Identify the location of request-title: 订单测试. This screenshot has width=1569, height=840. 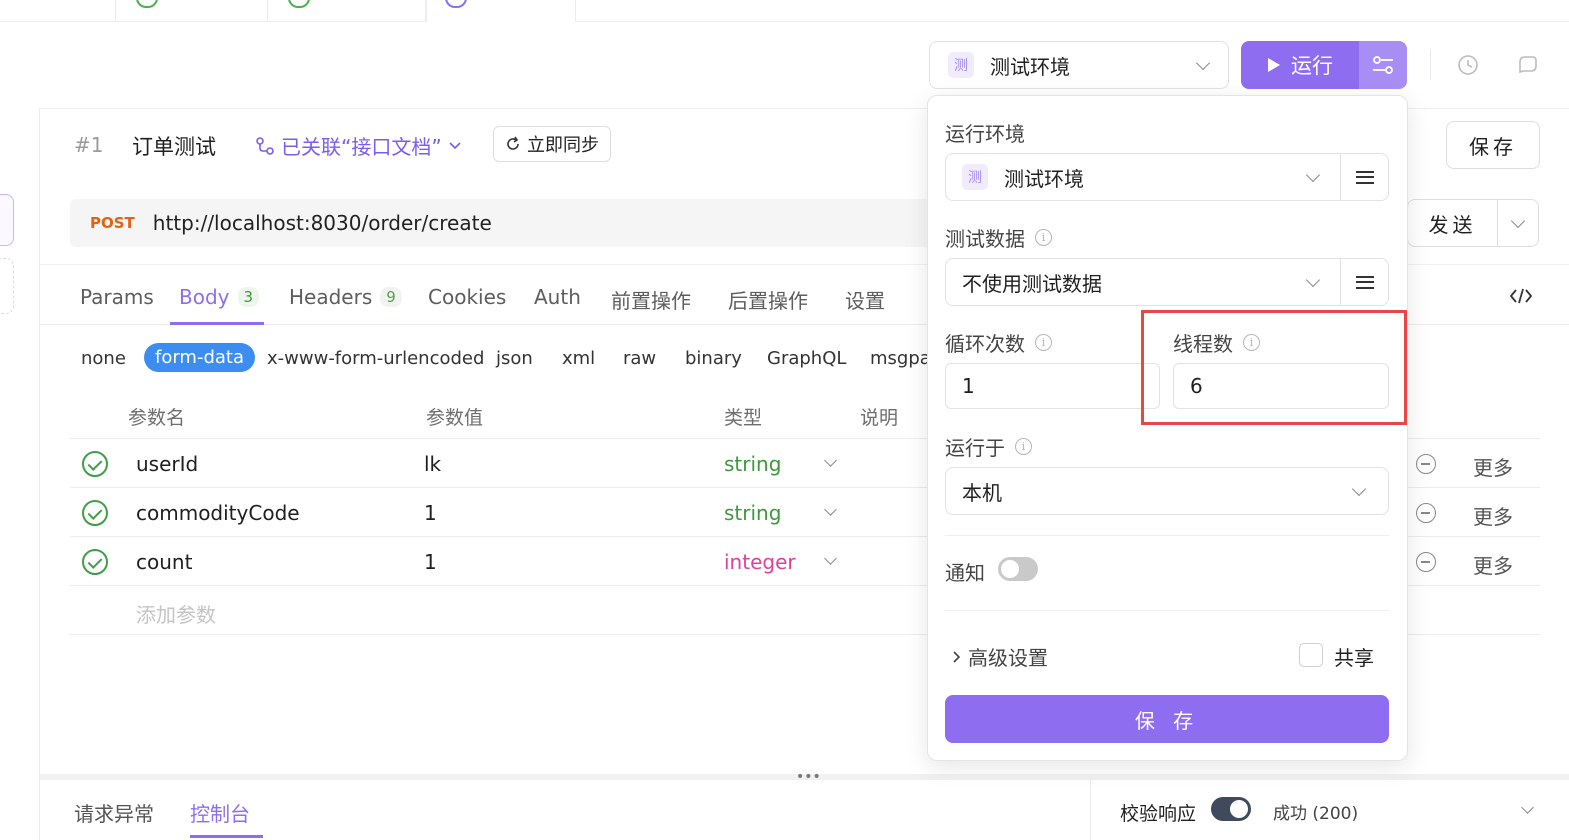
(174, 146).